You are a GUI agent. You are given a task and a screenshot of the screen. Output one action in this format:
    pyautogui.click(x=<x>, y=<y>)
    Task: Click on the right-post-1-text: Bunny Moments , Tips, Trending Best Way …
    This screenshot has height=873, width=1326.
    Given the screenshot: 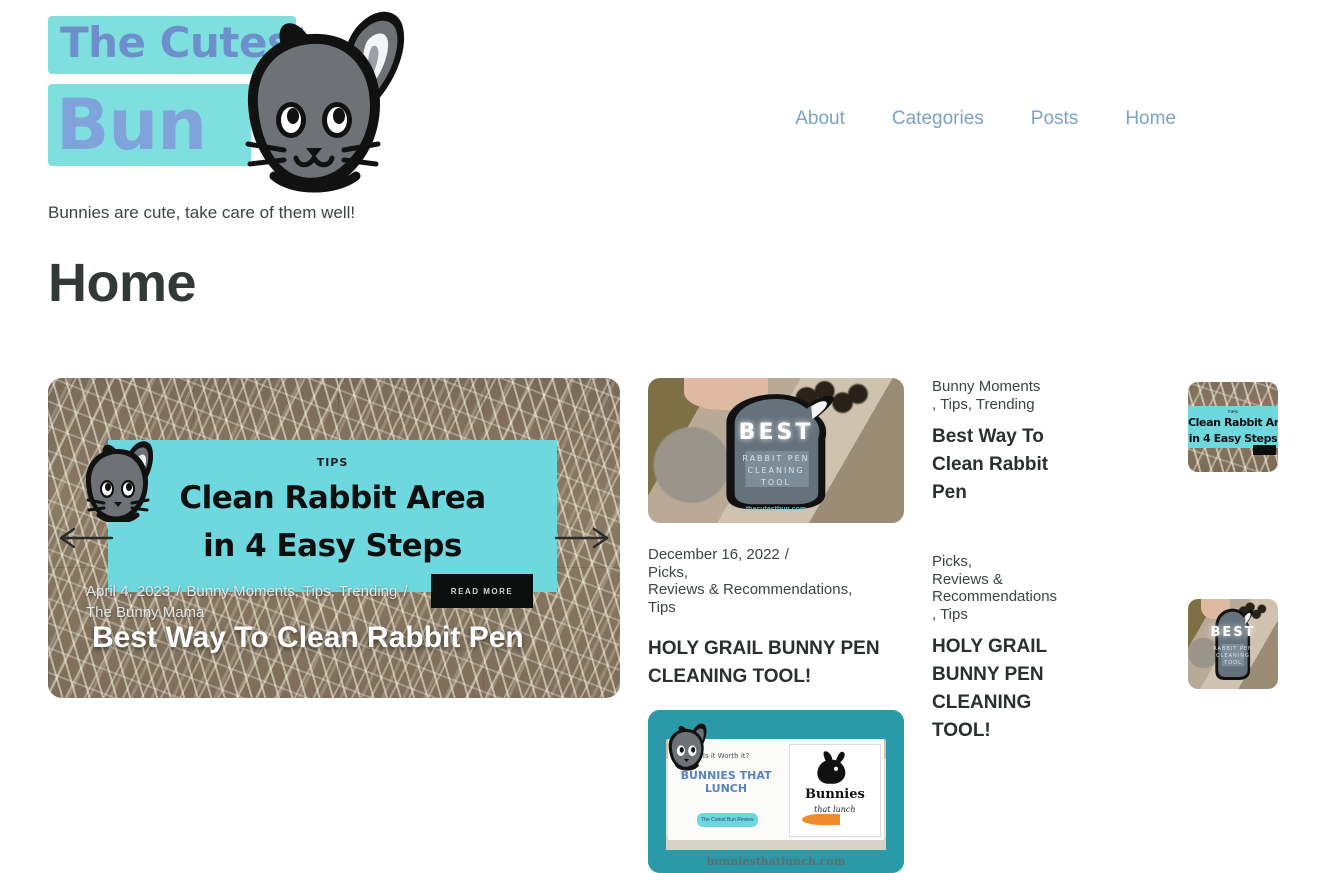 What is the action you would take?
    pyautogui.click(x=1007, y=442)
    